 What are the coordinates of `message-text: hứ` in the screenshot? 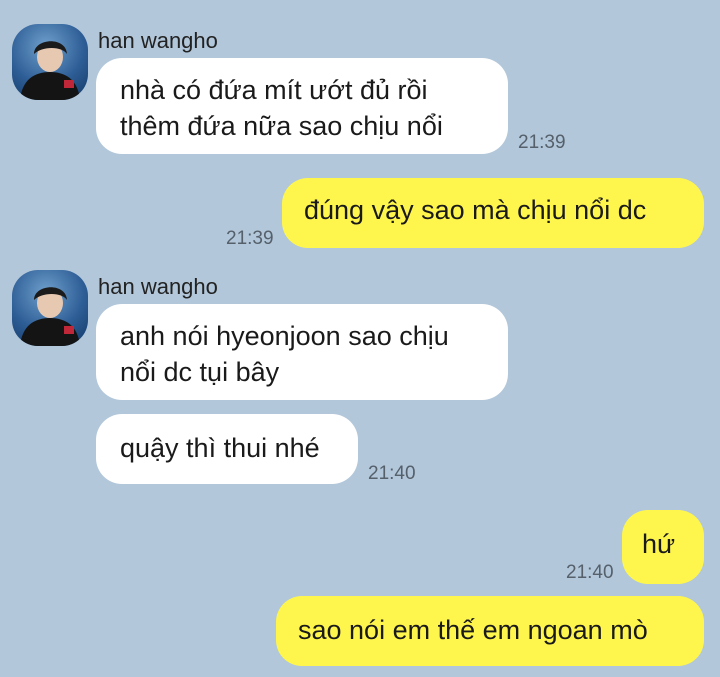 It's located at (659, 544).